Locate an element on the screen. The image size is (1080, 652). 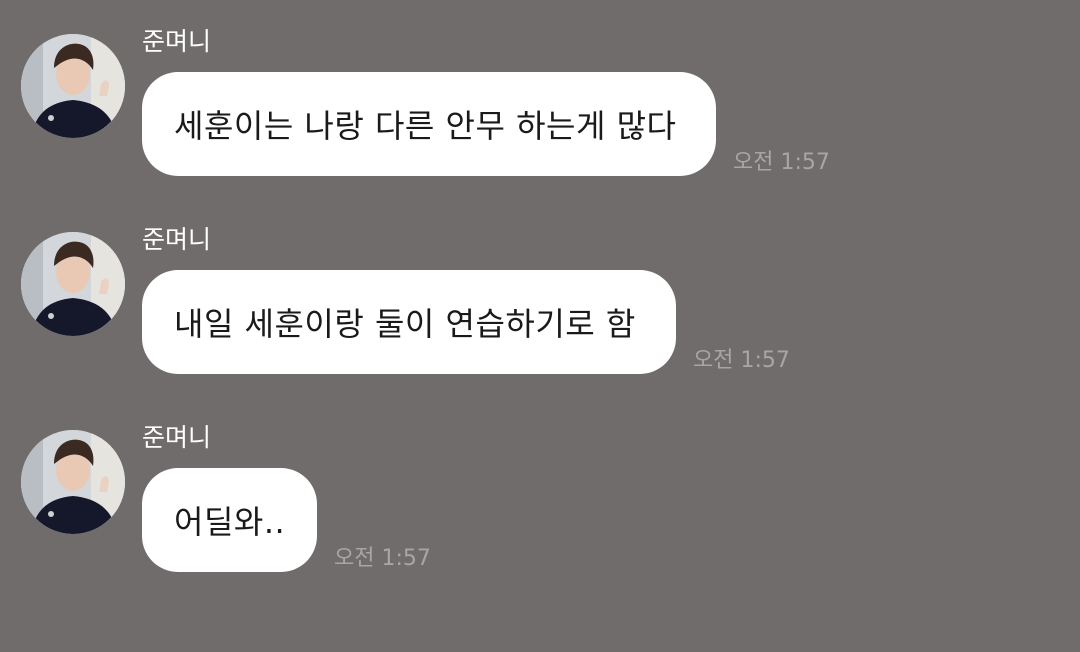
message-bubble: 세훈이는 나랑 다른 안무 하는게 많다 is located at coordinates (429, 124).